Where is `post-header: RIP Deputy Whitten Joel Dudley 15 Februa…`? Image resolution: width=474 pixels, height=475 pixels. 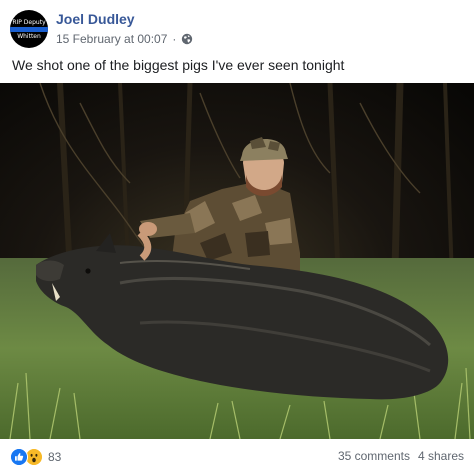 post-header: RIP Deputy Whitten Joel Dudley 15 Februa… is located at coordinates (237, 28).